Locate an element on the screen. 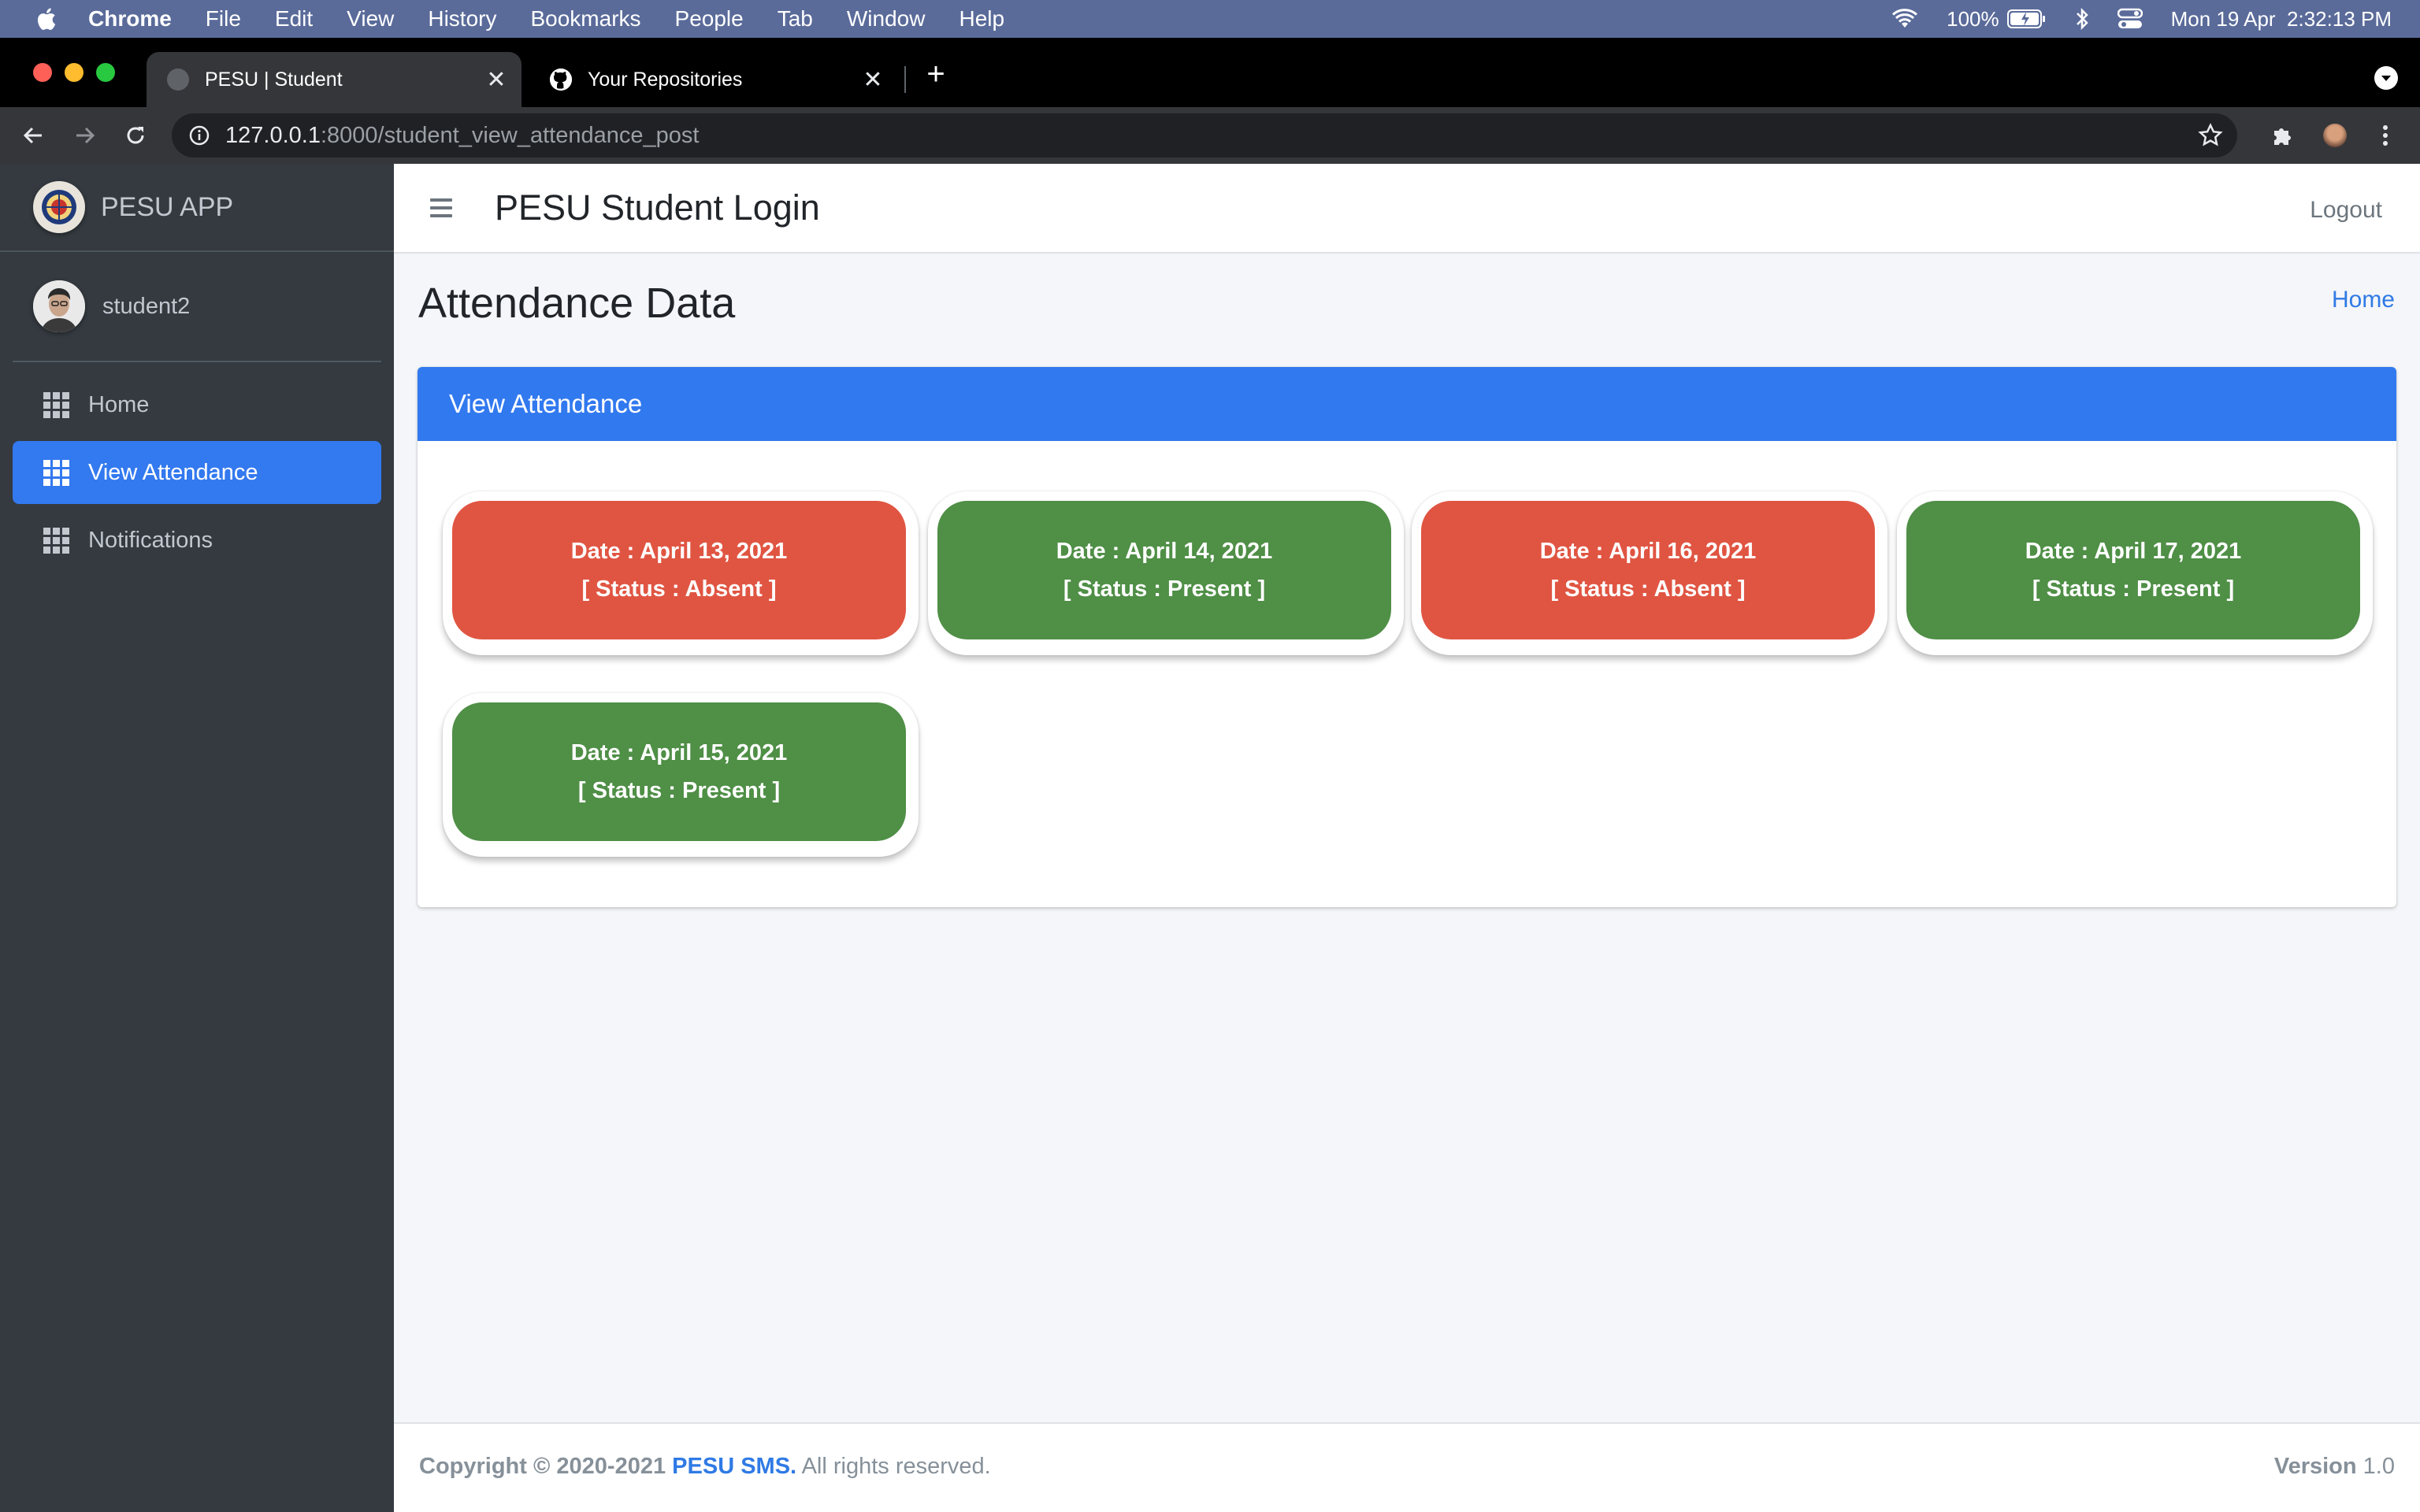  tab-search-button is located at coordinates (2386, 78).